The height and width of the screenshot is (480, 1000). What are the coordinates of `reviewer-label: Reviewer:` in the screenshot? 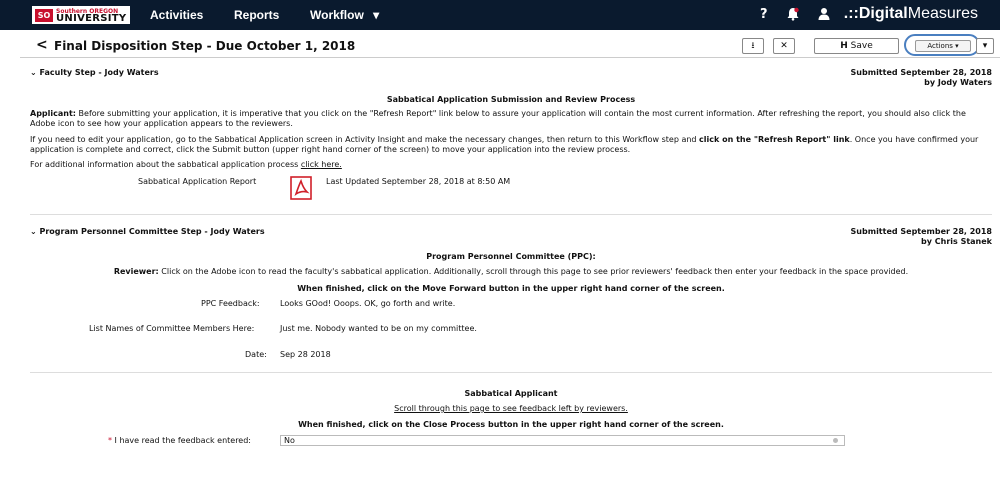 It's located at (136, 271).